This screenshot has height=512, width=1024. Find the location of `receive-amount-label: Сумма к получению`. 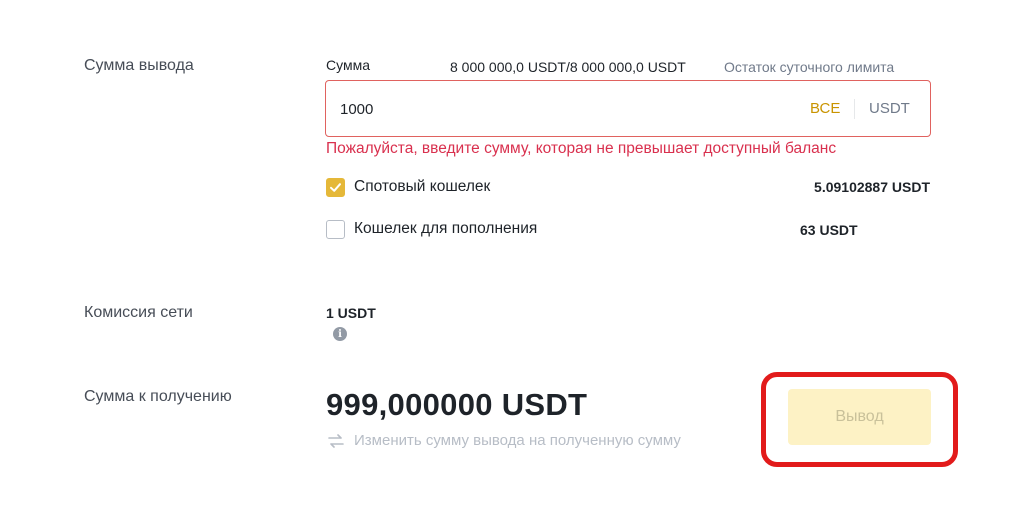

receive-amount-label: Сумма к получению is located at coordinates (158, 396).